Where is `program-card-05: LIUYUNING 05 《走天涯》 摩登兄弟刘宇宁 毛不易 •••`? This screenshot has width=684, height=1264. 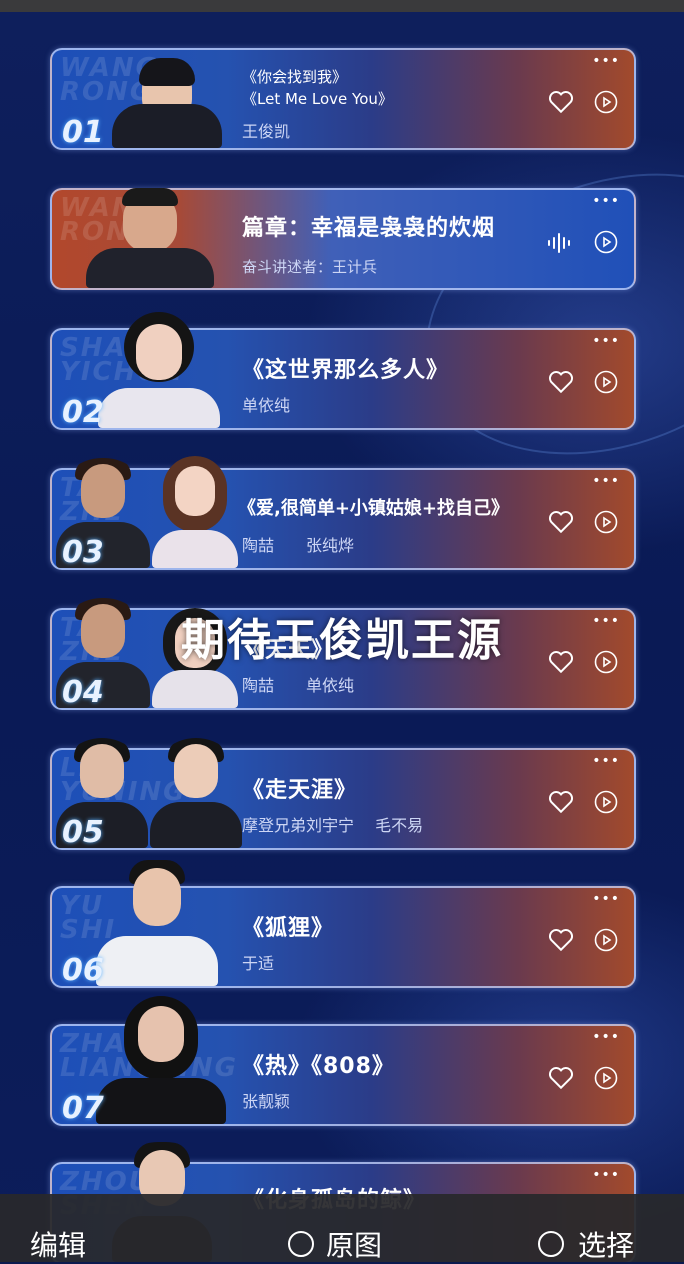 program-card-05: LIUYUNING 05 《走天涯》 摩登兄弟刘宇宁 毛不易 ••• is located at coordinates (343, 794).